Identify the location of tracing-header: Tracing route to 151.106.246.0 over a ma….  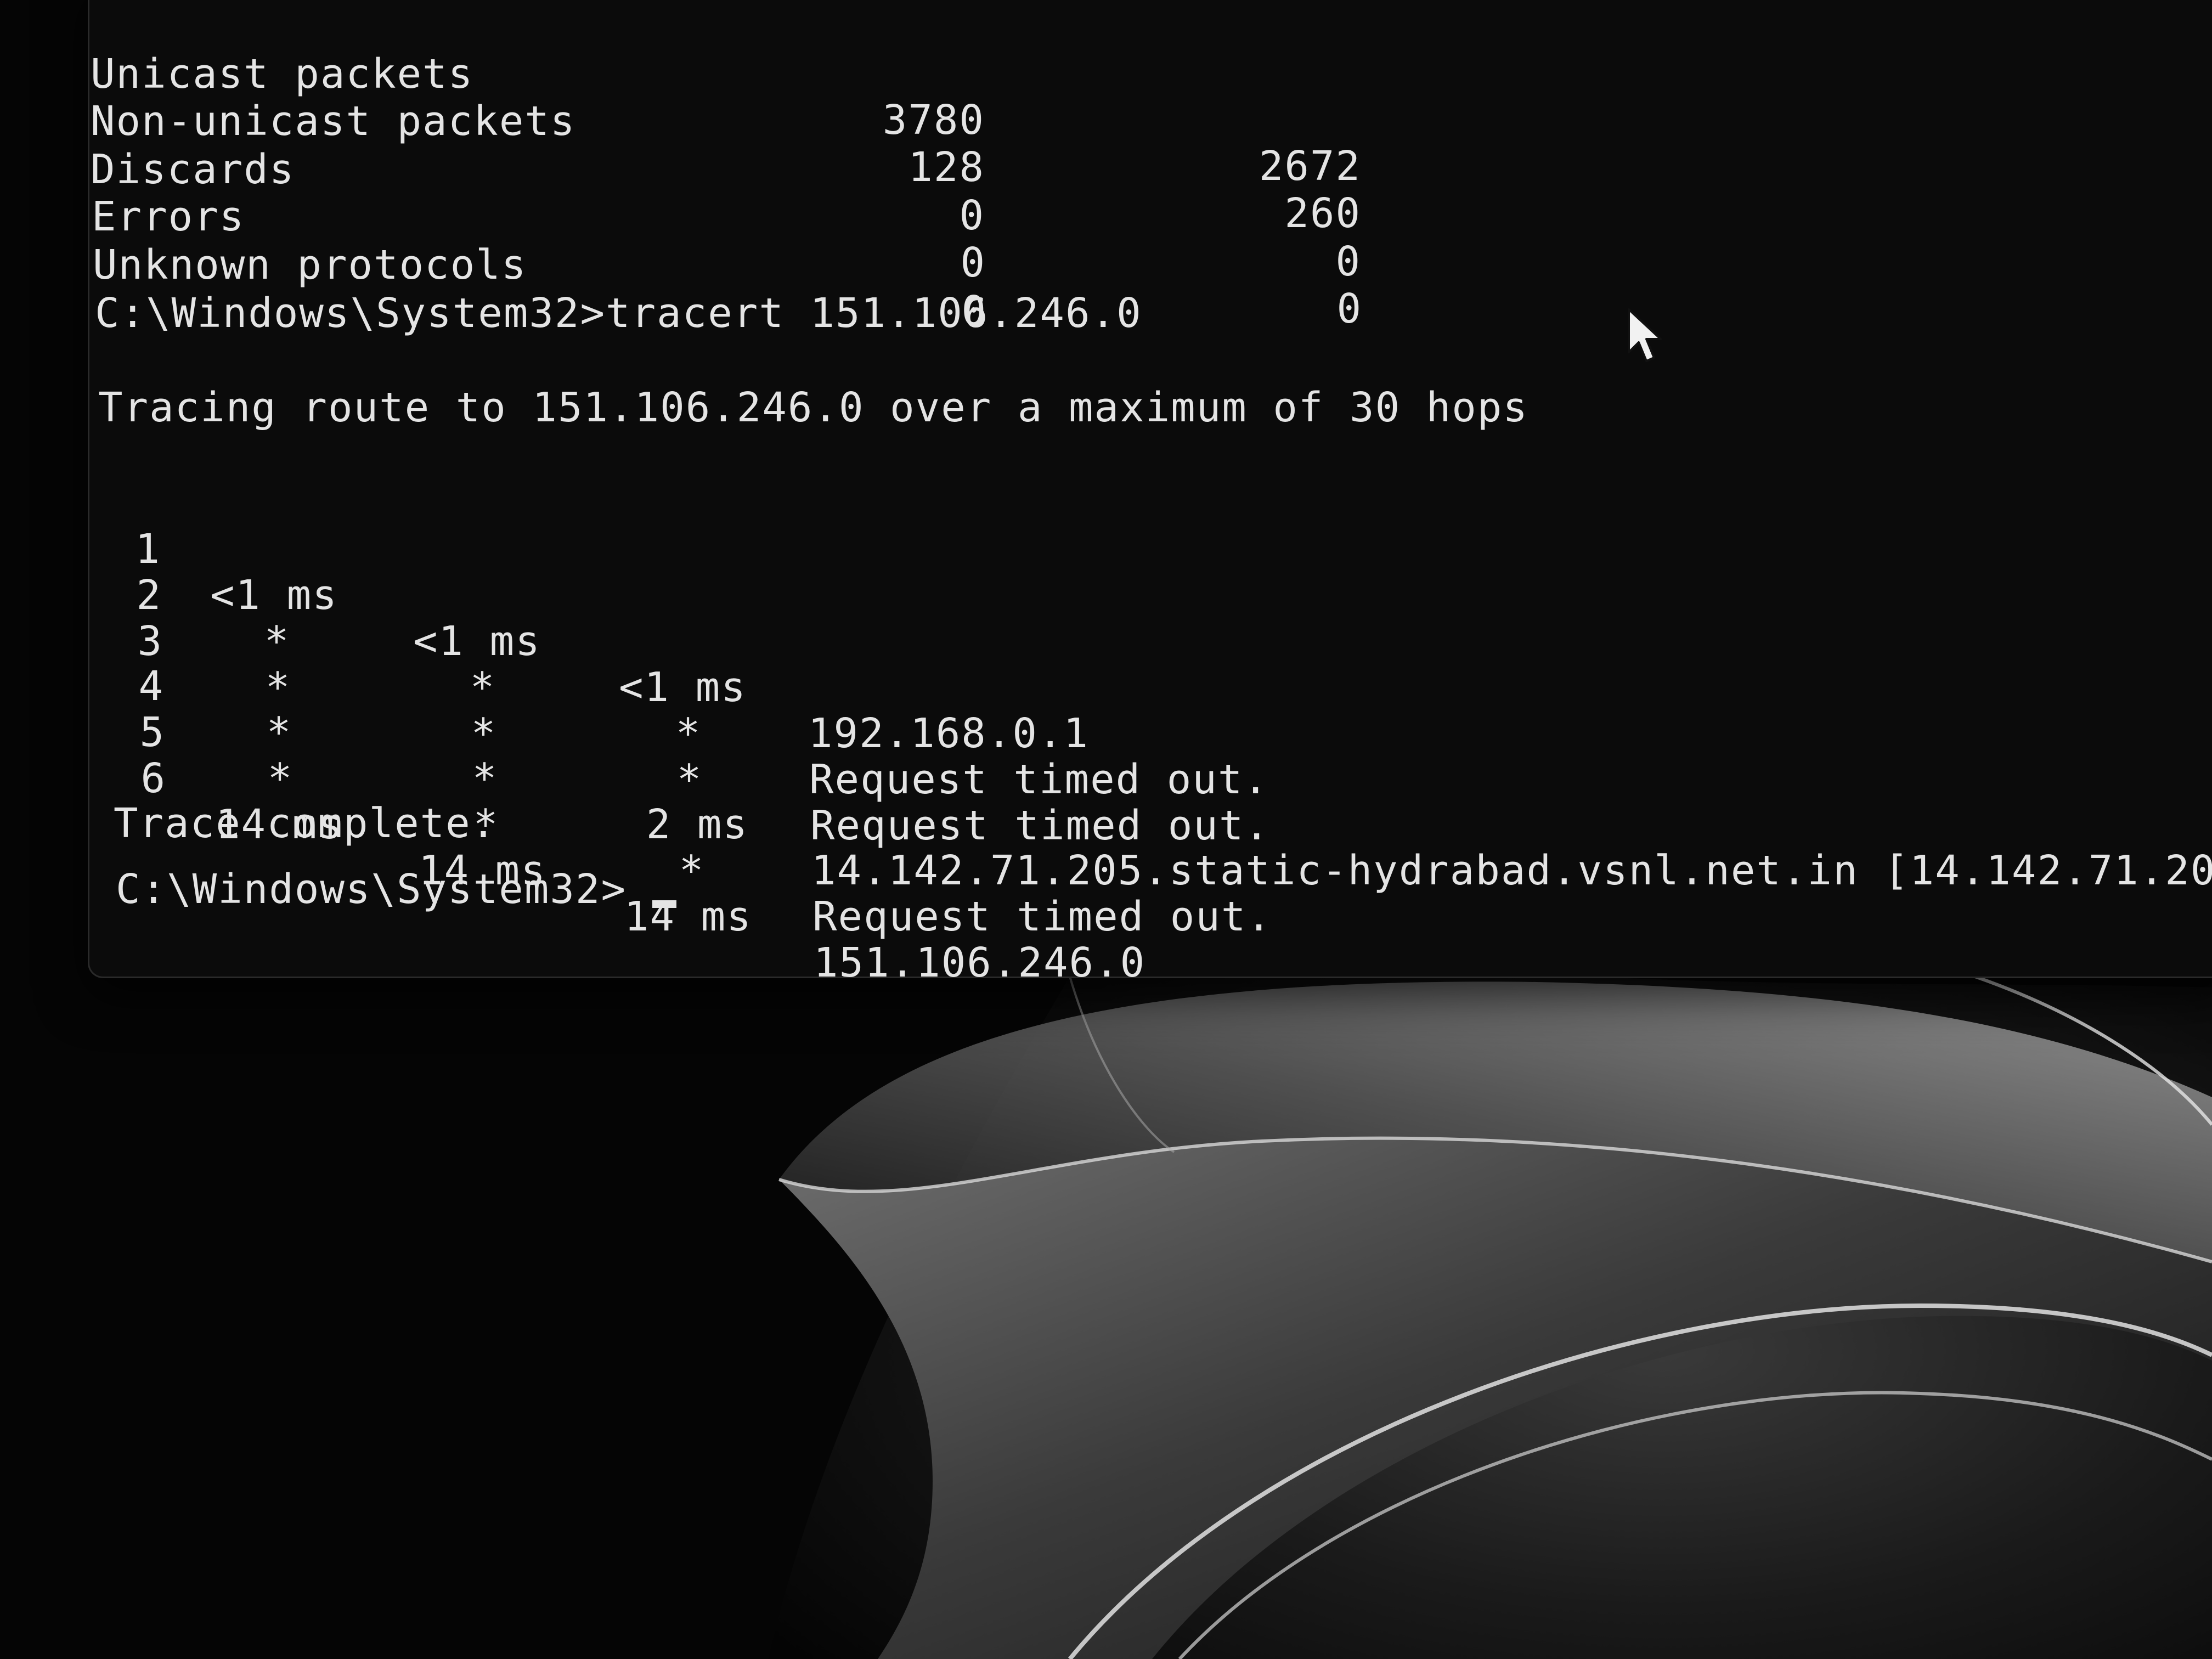
(813, 407).